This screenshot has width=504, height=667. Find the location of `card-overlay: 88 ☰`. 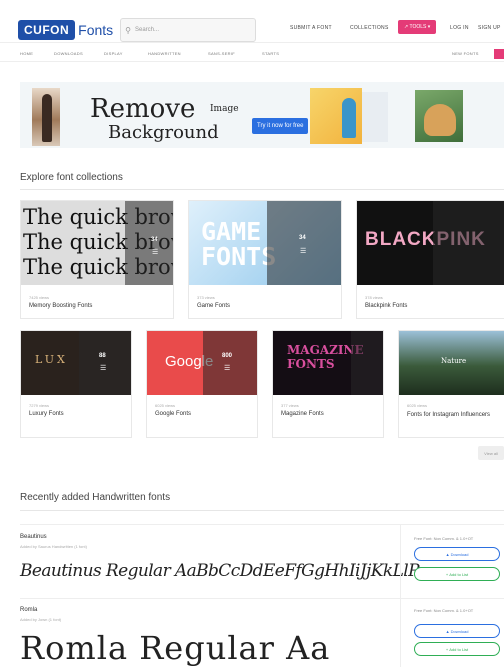

card-overlay: 88 ☰ is located at coordinates (105, 363).